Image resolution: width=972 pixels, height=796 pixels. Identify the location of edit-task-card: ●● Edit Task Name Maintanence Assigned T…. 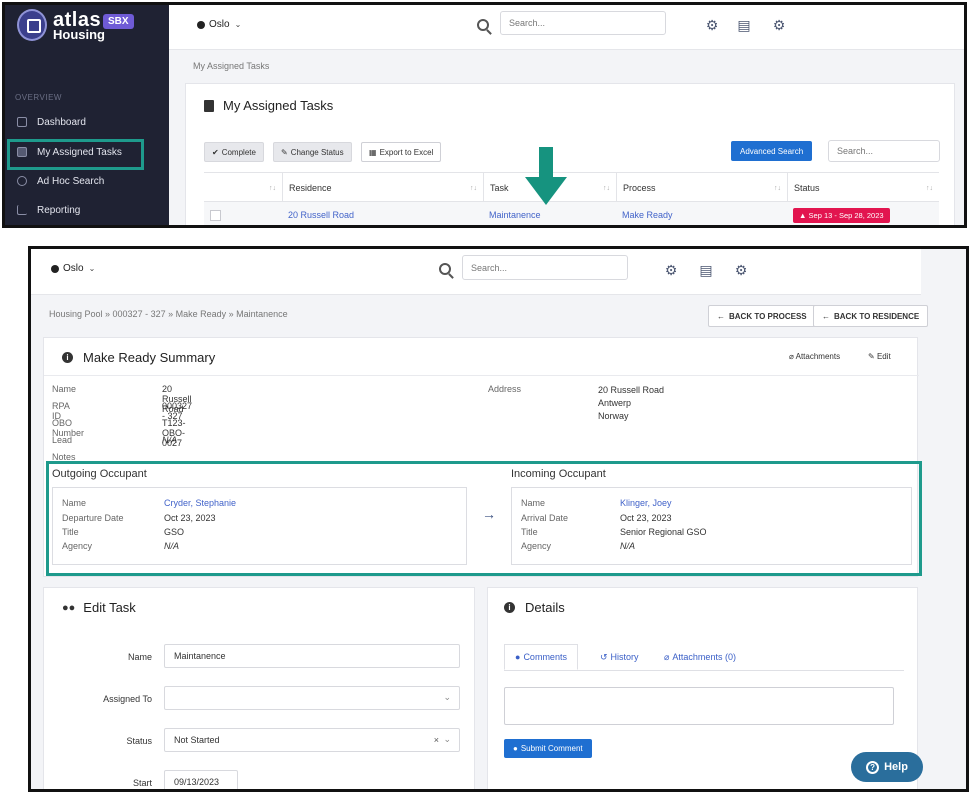
(259, 688).